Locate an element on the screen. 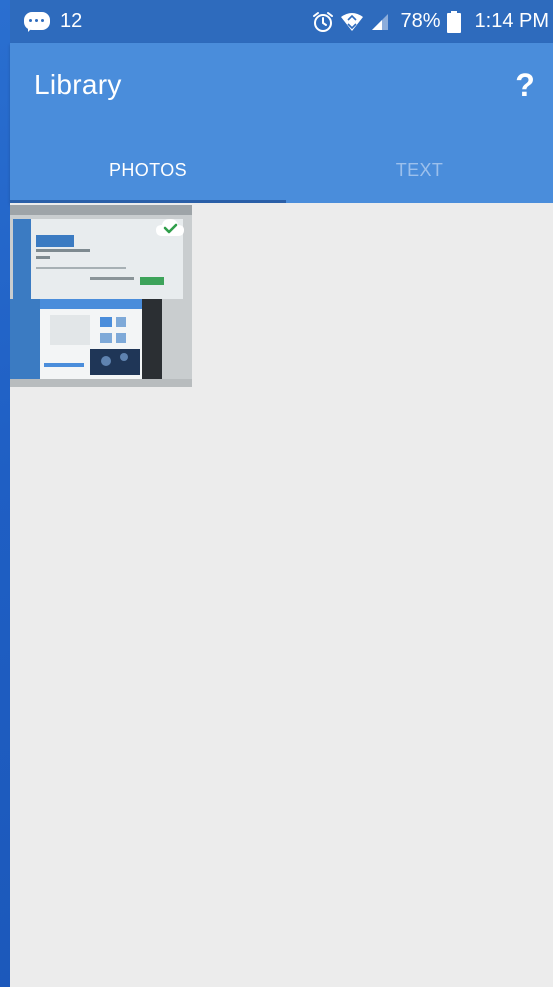 The image size is (553, 987). battery-icon is located at coordinates (453, 21).